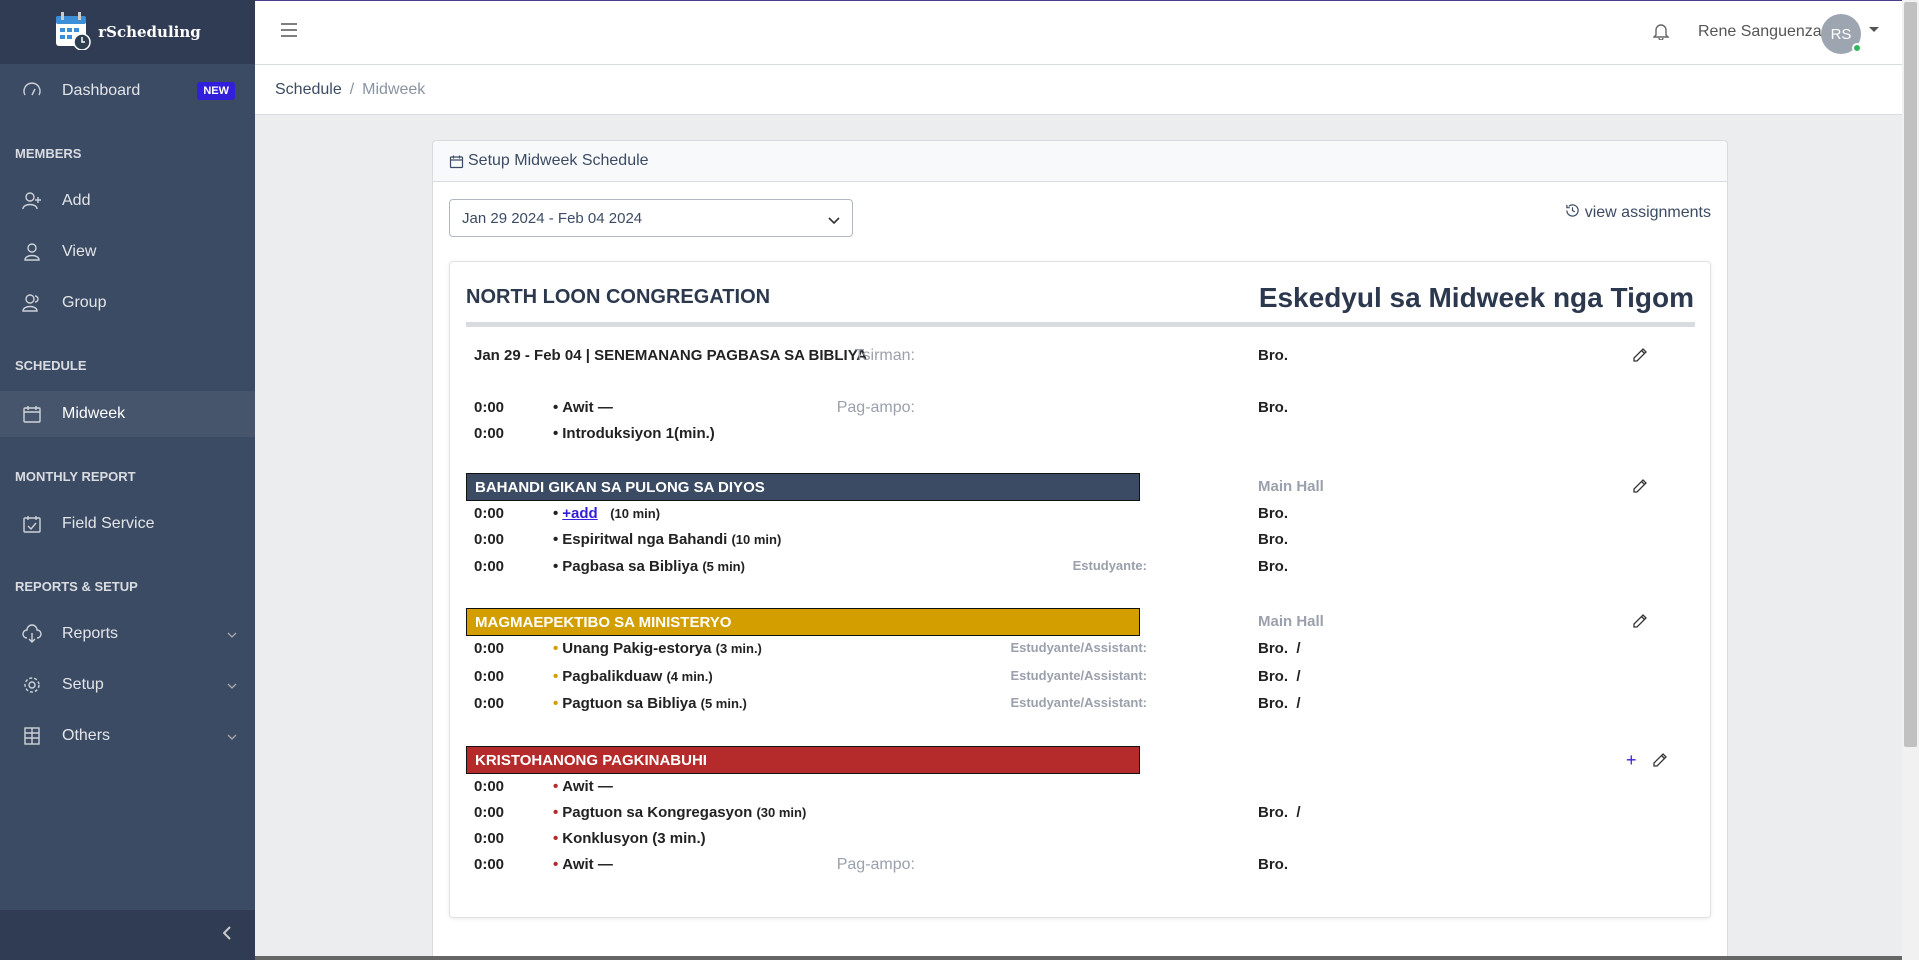 Image resolution: width=1919 pixels, height=960 pixels. What do you see at coordinates (127, 252) in the screenshot?
I see `sidebar-item-view: View` at bounding box center [127, 252].